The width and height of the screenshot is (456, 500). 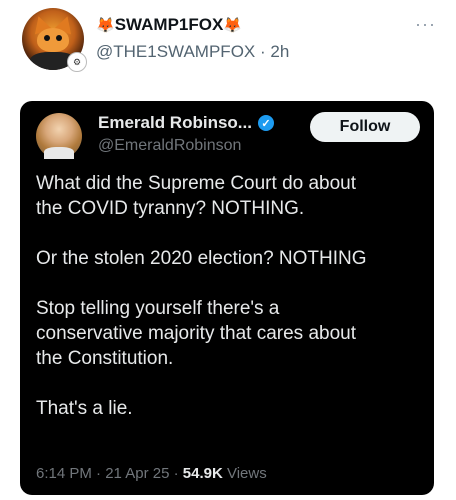 I want to click on views-label: Views, so click(x=244, y=473).